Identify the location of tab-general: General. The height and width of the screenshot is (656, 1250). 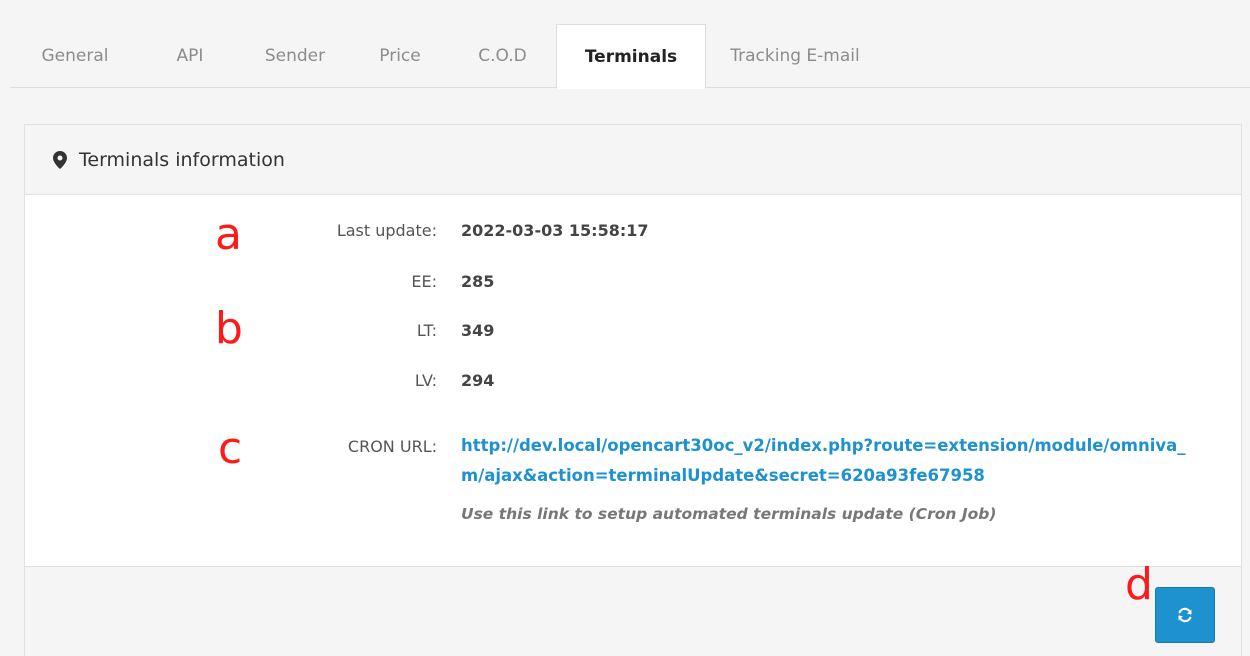
(75, 56).